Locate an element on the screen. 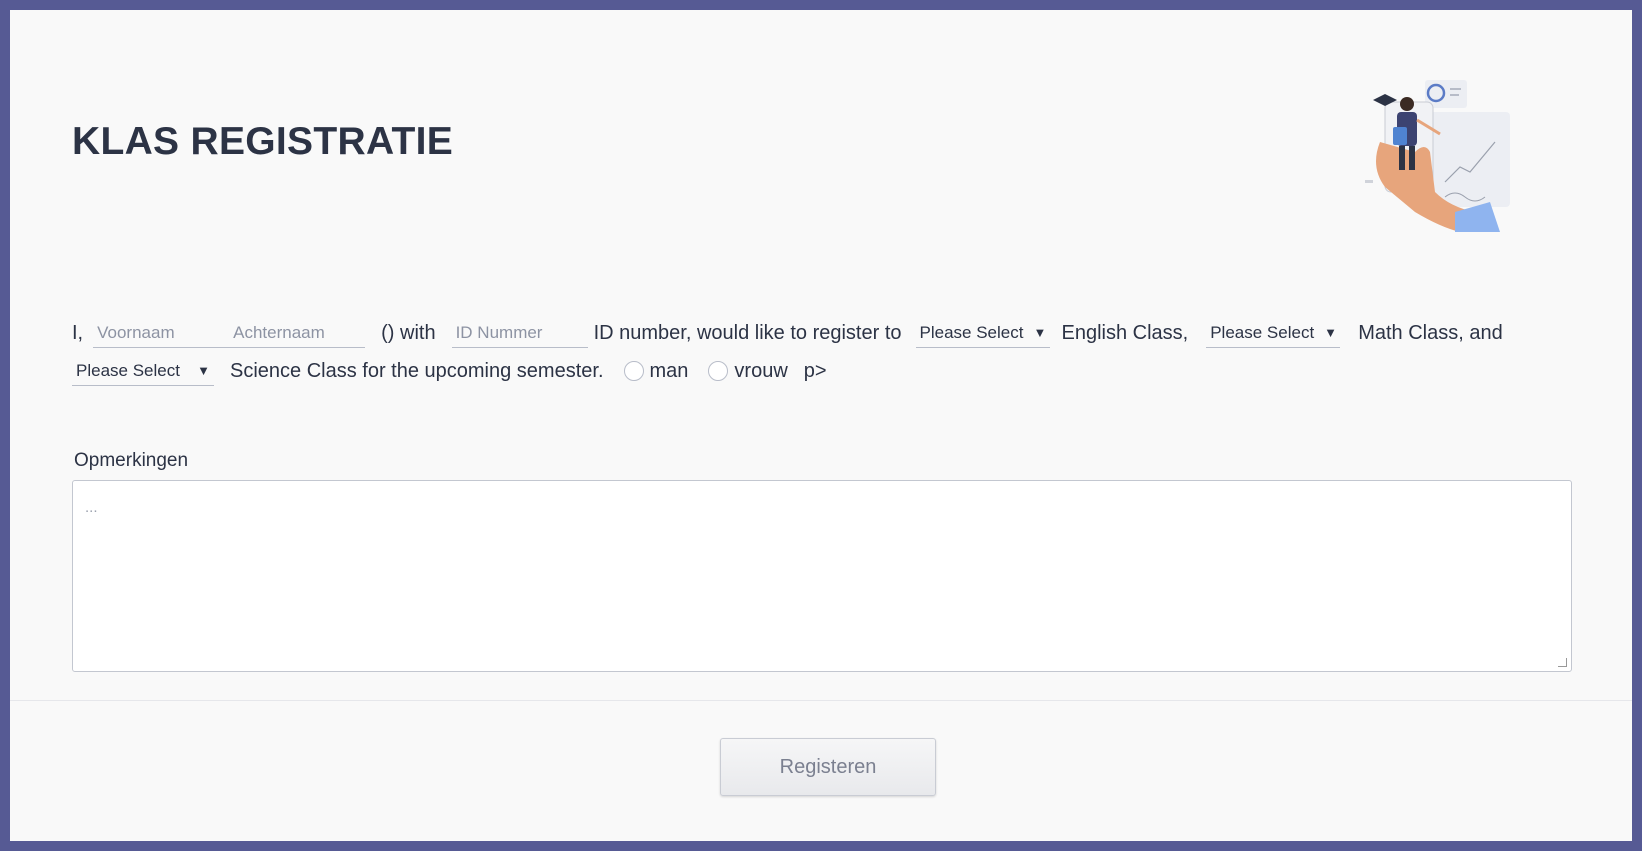  science-select-value: Please Select is located at coordinates (128, 370).